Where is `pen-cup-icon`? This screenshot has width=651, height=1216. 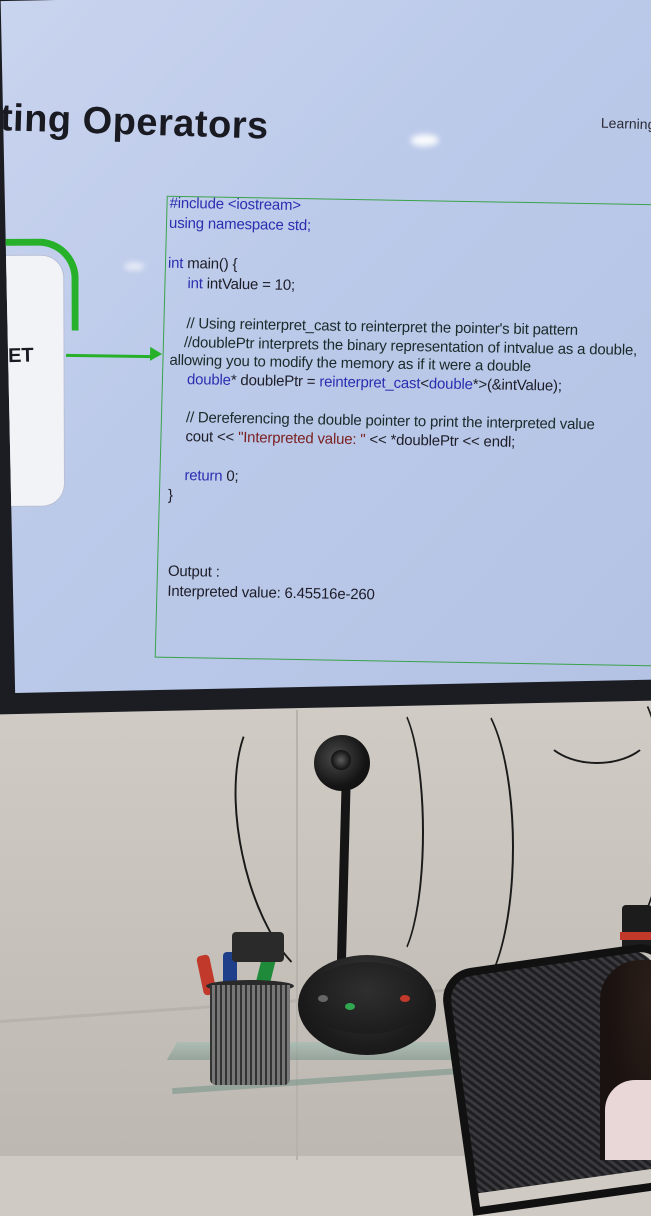 pen-cup-icon is located at coordinates (250, 1035).